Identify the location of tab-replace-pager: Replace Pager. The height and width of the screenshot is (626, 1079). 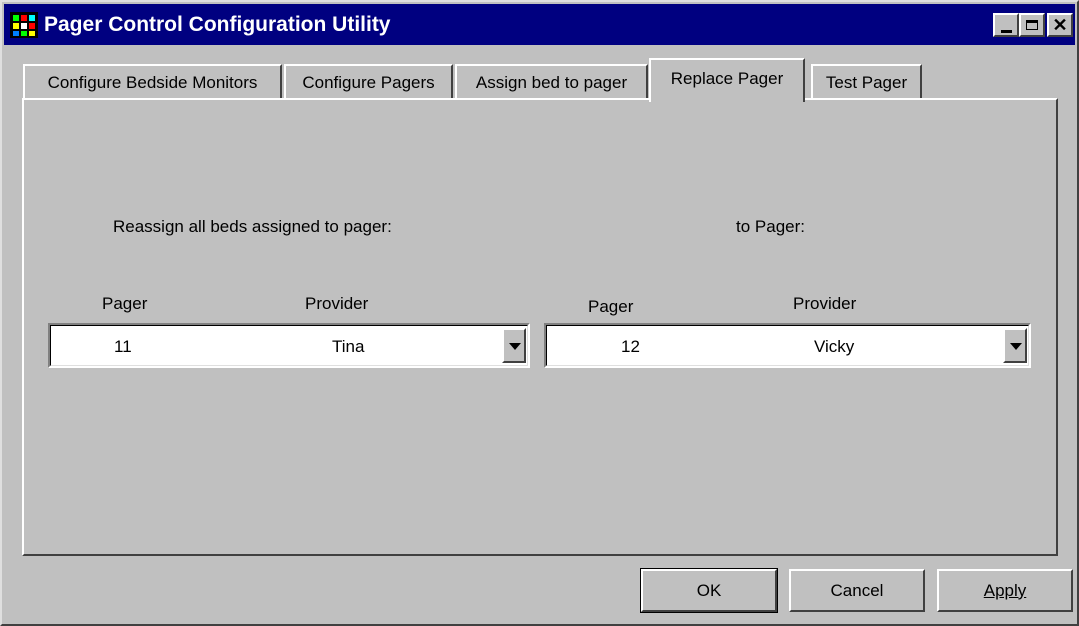
(727, 80).